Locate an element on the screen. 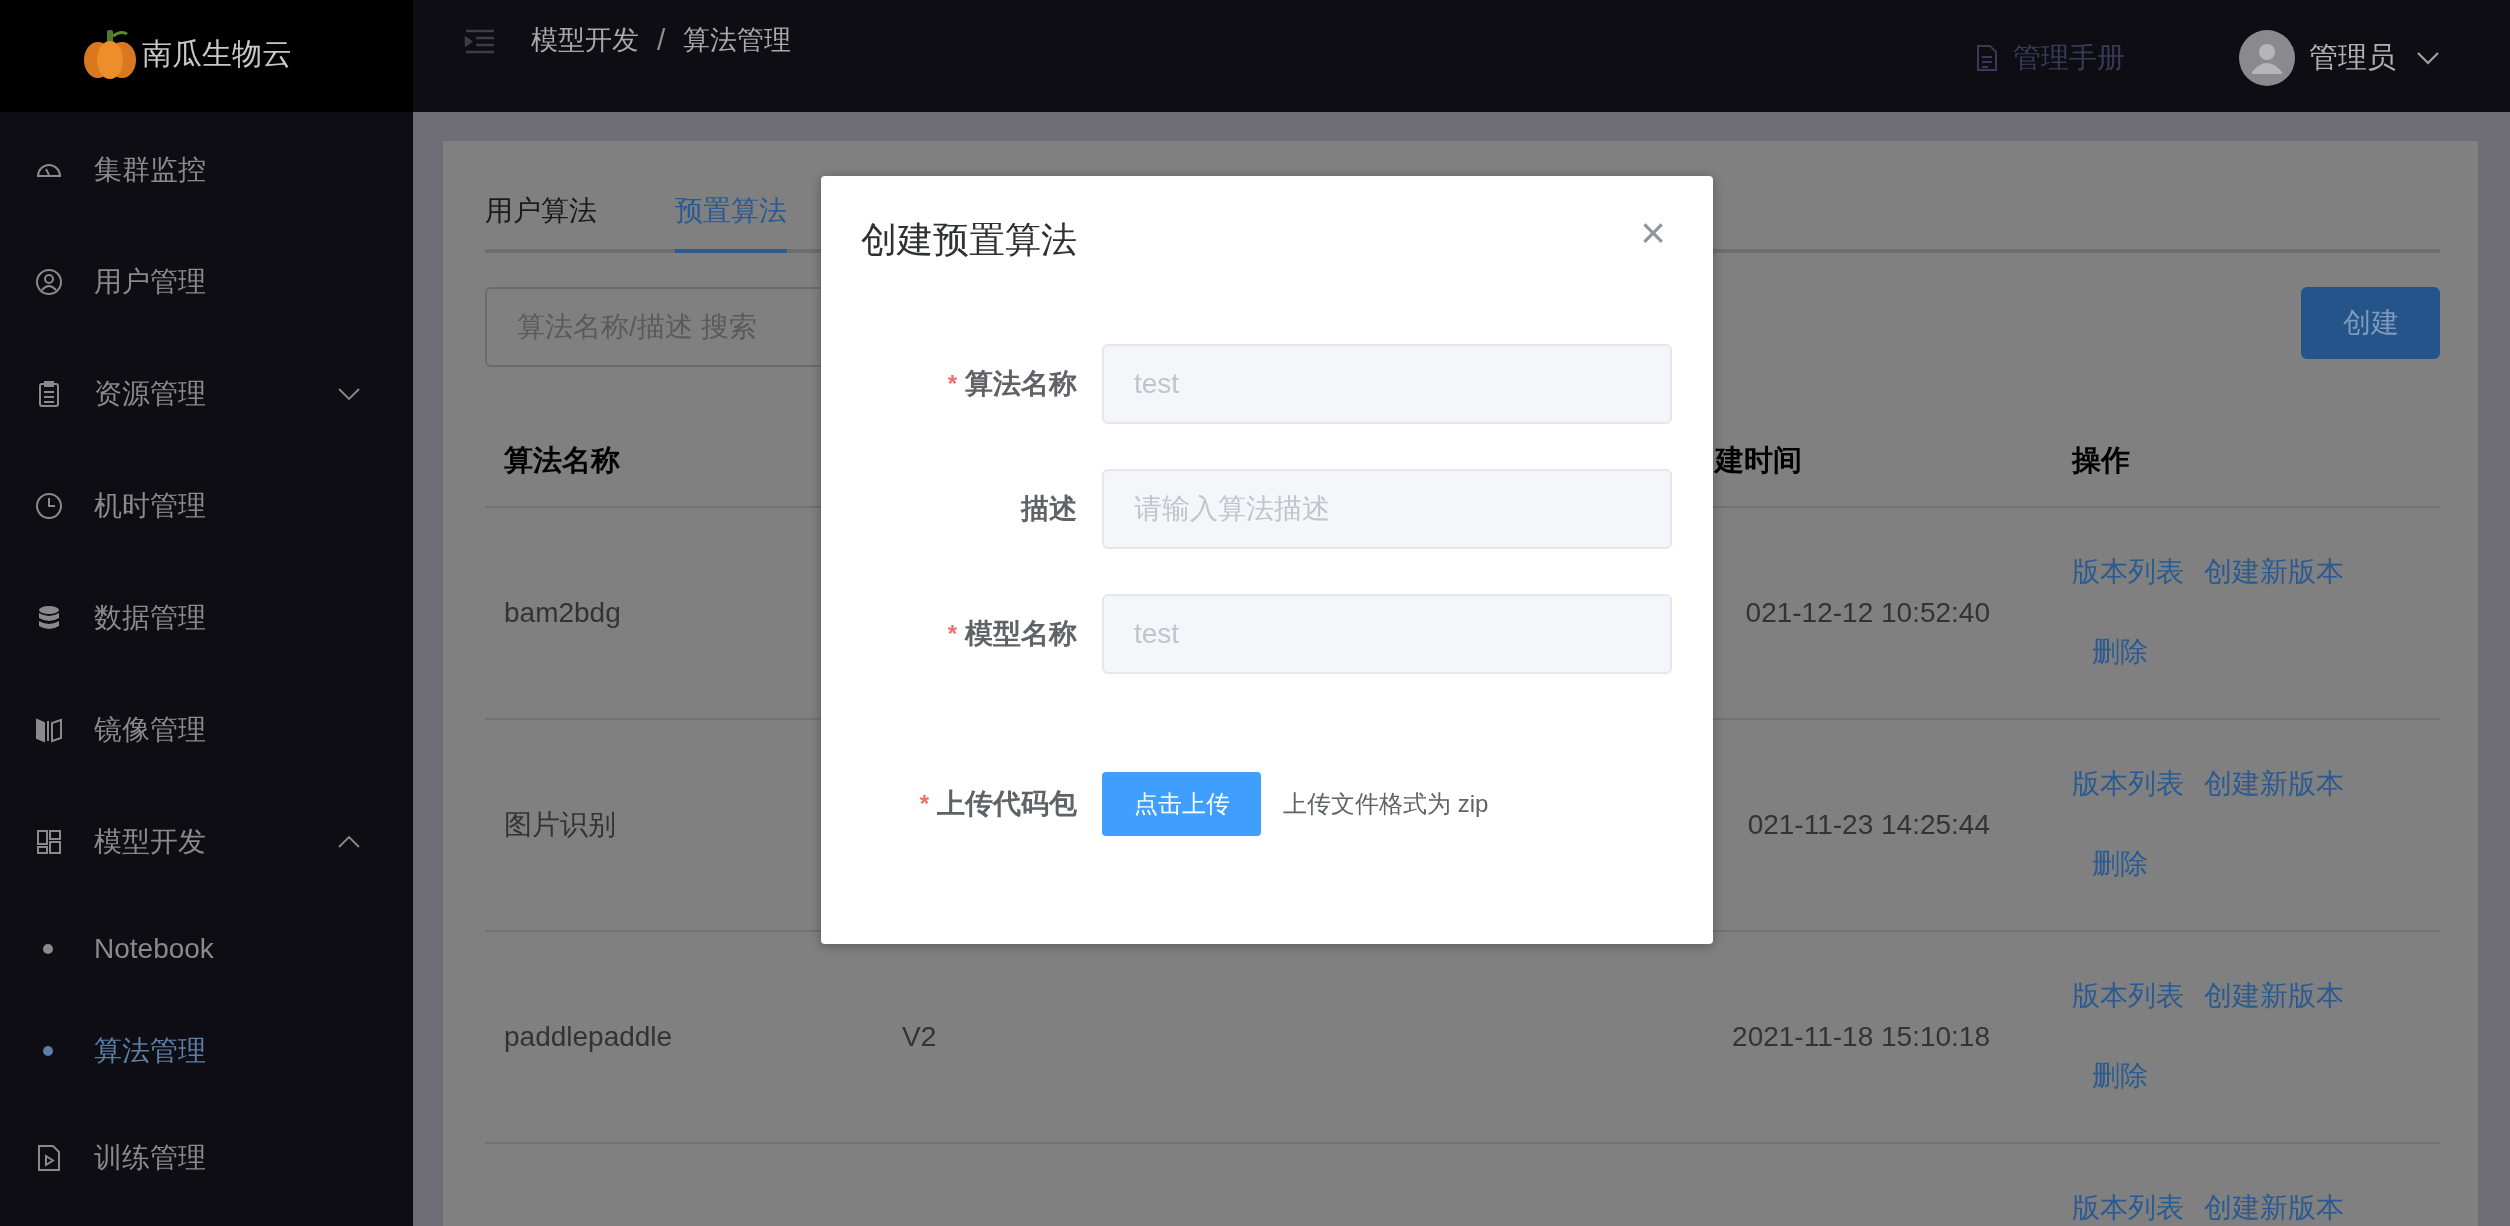 The image size is (2510, 1226). clock-icon is located at coordinates (49, 506).